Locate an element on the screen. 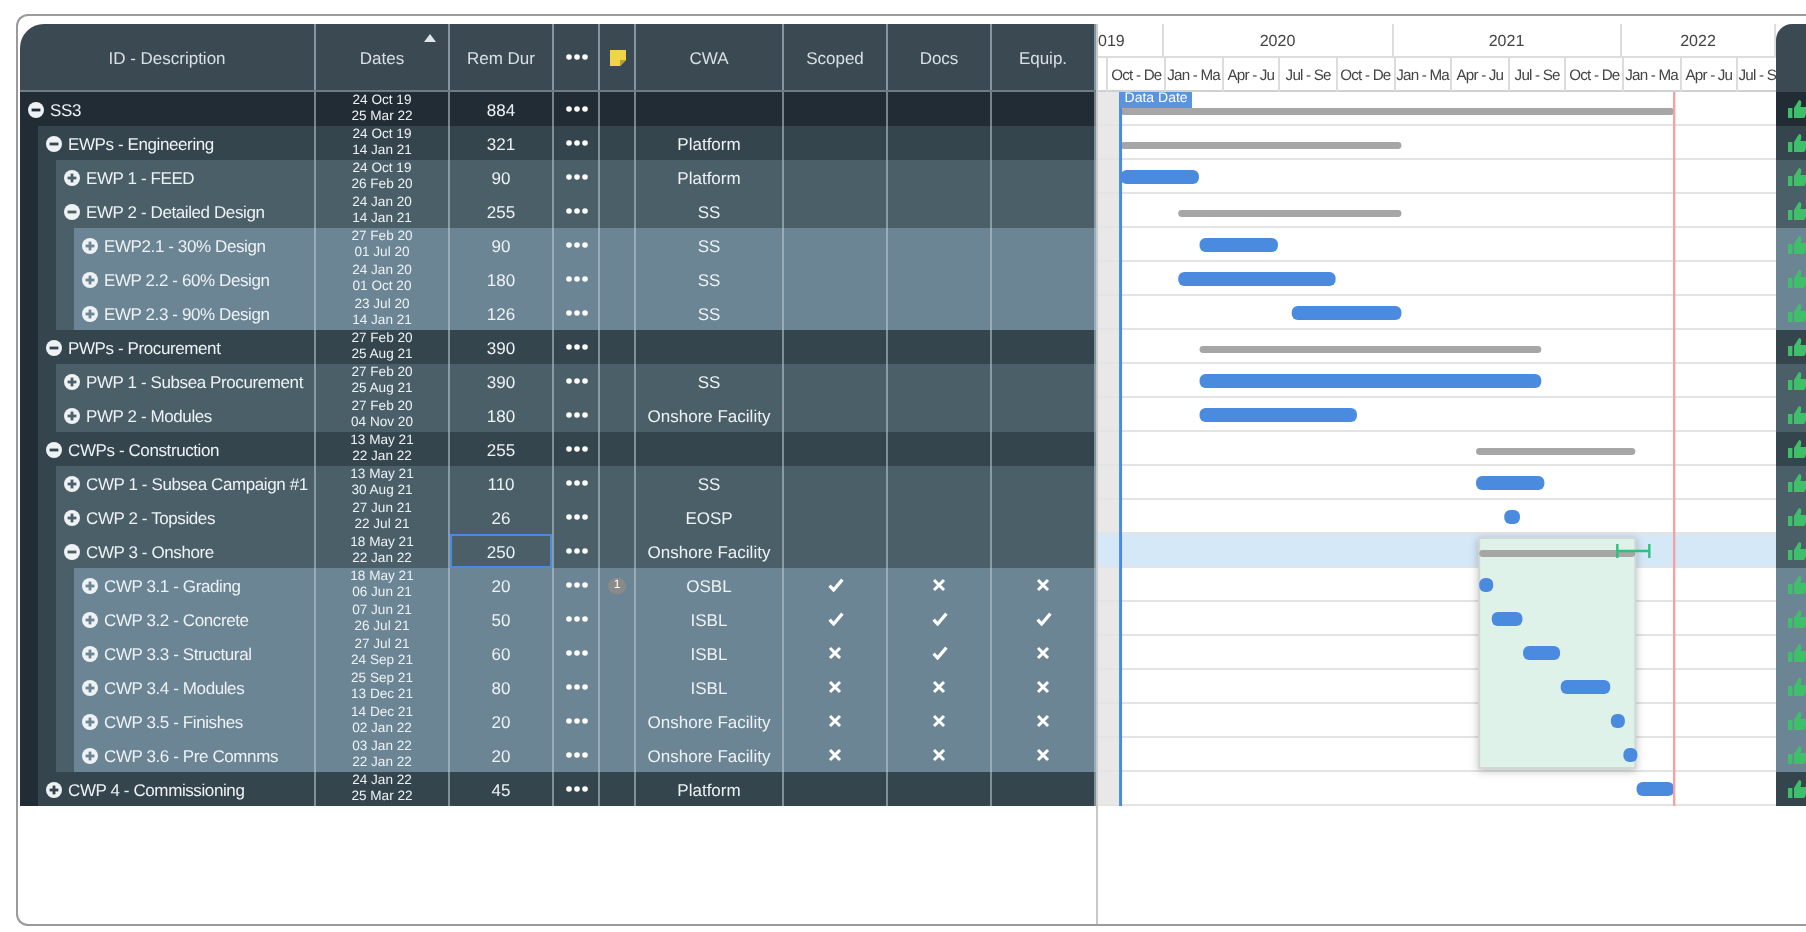 Image resolution: width=1806 pixels, height=932 pixels. column-header: Docs is located at coordinates (939, 57).